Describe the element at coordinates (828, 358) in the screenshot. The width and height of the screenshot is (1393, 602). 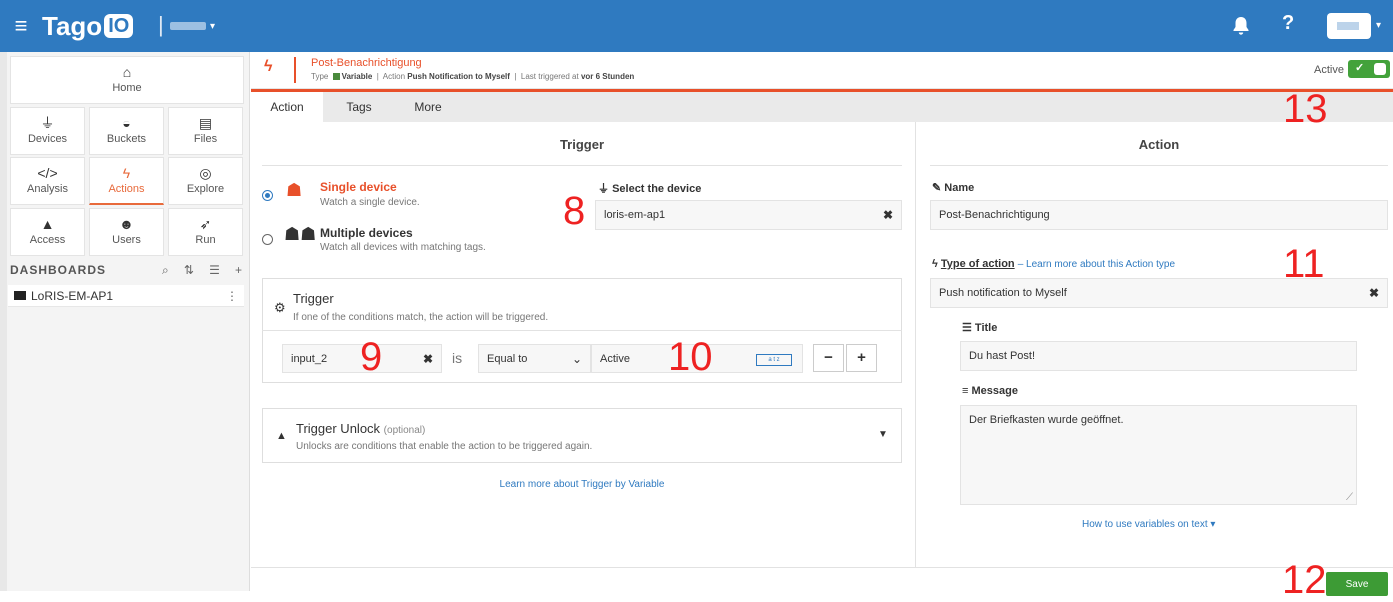
I see `remove-condition-button: −` at that location.